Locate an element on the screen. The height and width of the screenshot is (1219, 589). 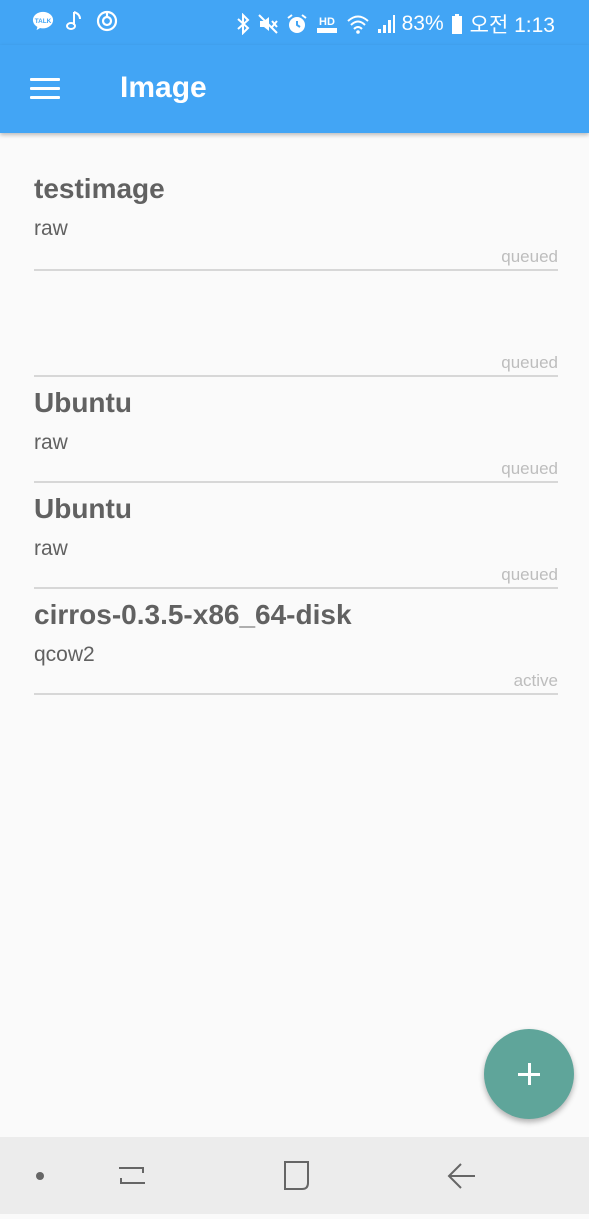
talk-label: TALK is located at coordinates (43, 21).